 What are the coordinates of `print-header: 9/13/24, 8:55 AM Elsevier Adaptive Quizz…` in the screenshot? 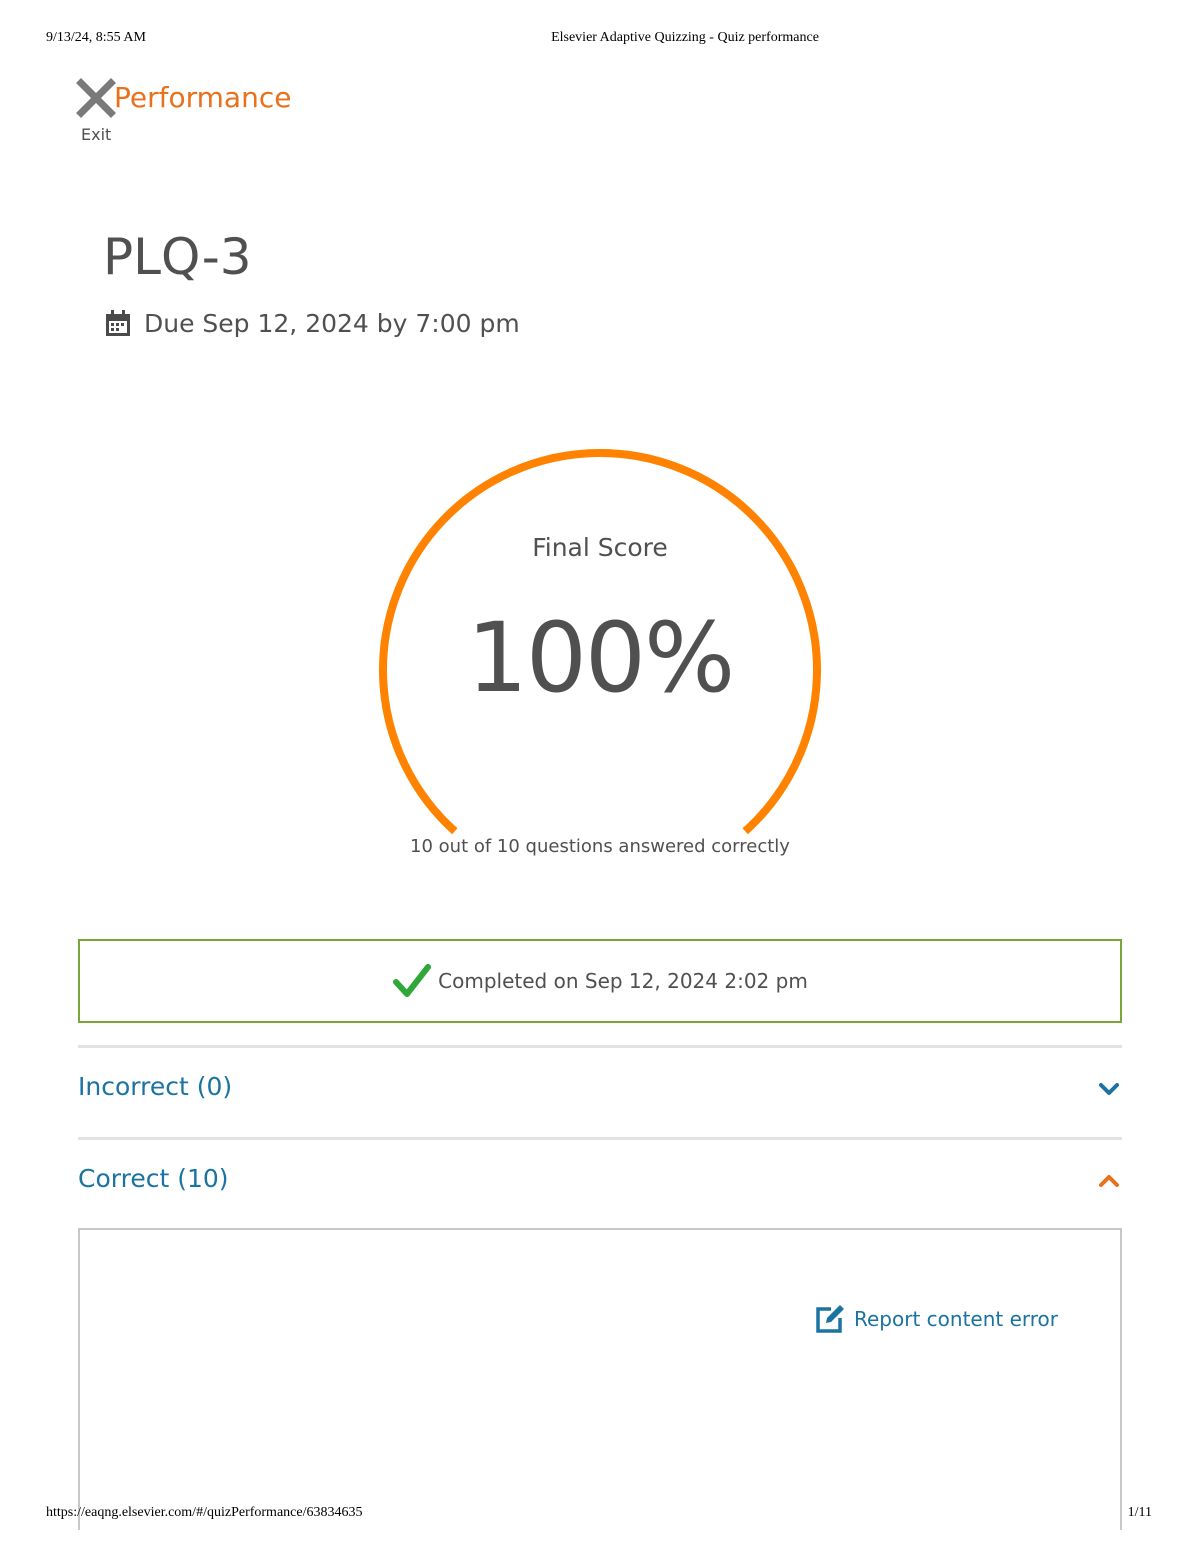 It's located at (600, 40).